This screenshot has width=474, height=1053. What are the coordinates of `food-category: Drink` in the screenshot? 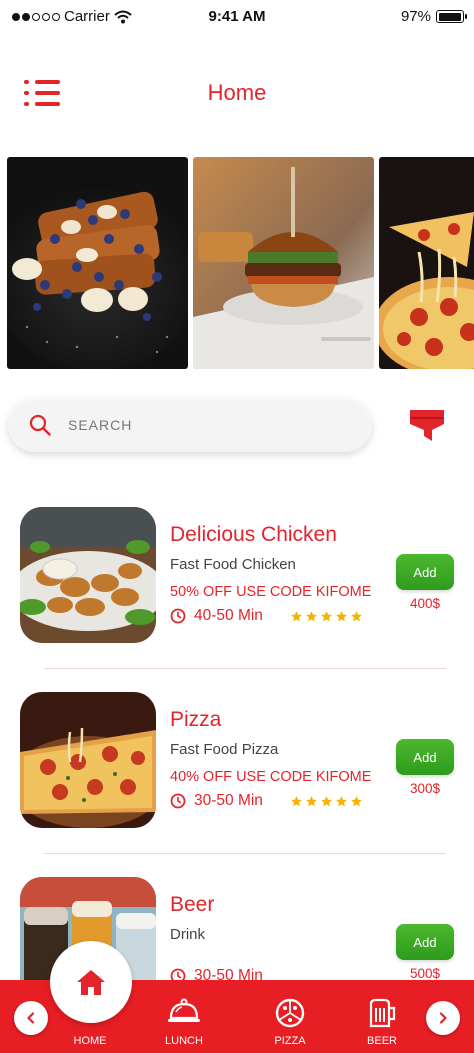 It's located at (188, 934).